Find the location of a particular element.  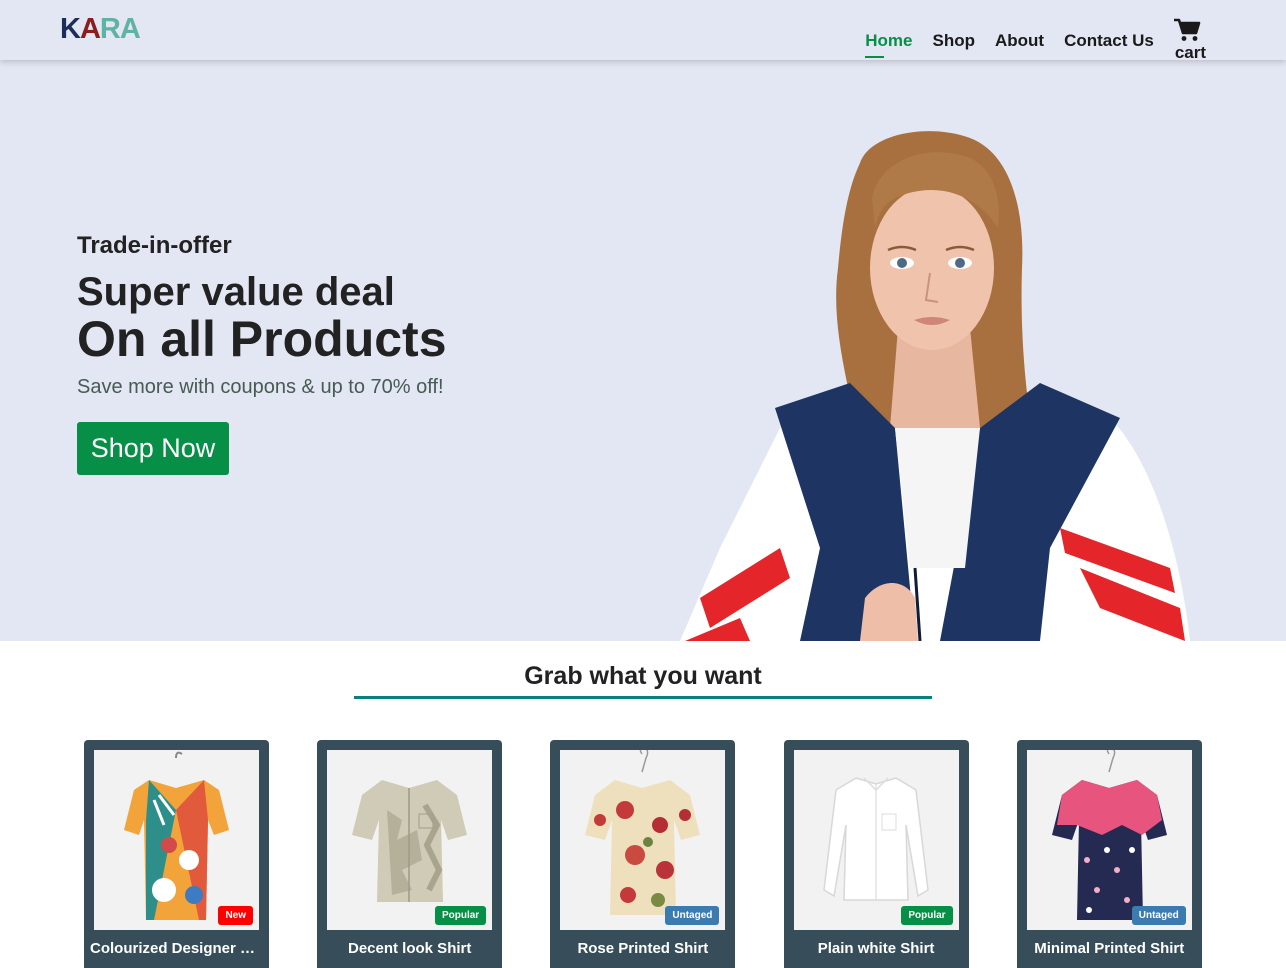

product-card: Untaged Minimal Printed Shirt is located at coordinates (1109, 854).